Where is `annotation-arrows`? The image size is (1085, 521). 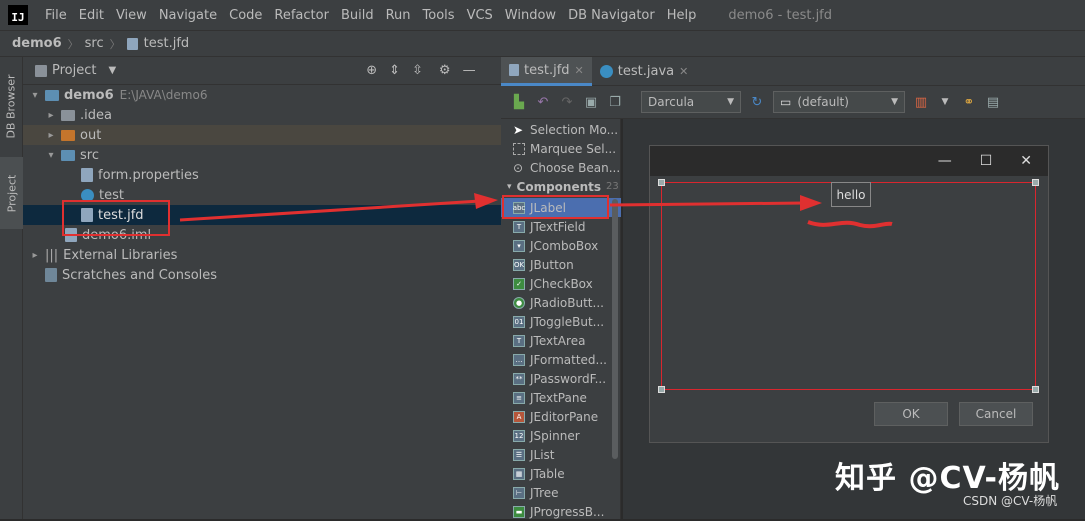 annotation-arrows is located at coordinates (536, 211).